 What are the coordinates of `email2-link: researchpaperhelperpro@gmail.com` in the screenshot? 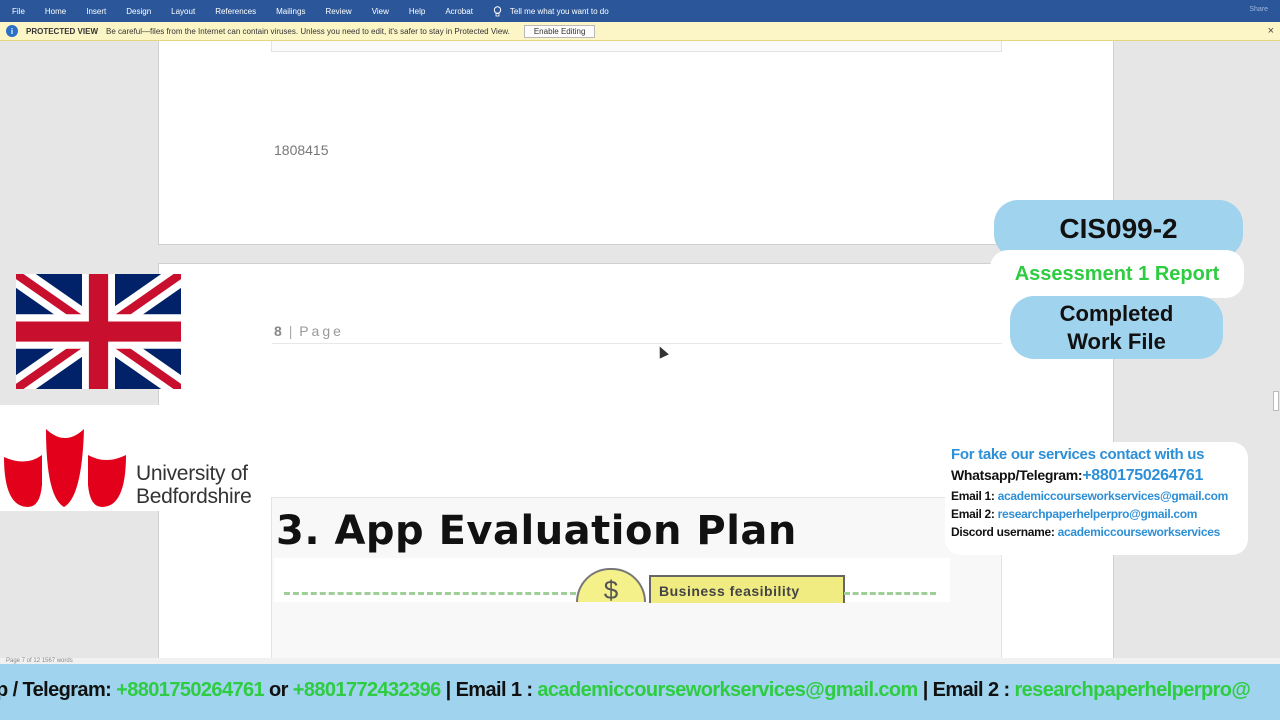 It's located at (1098, 514).